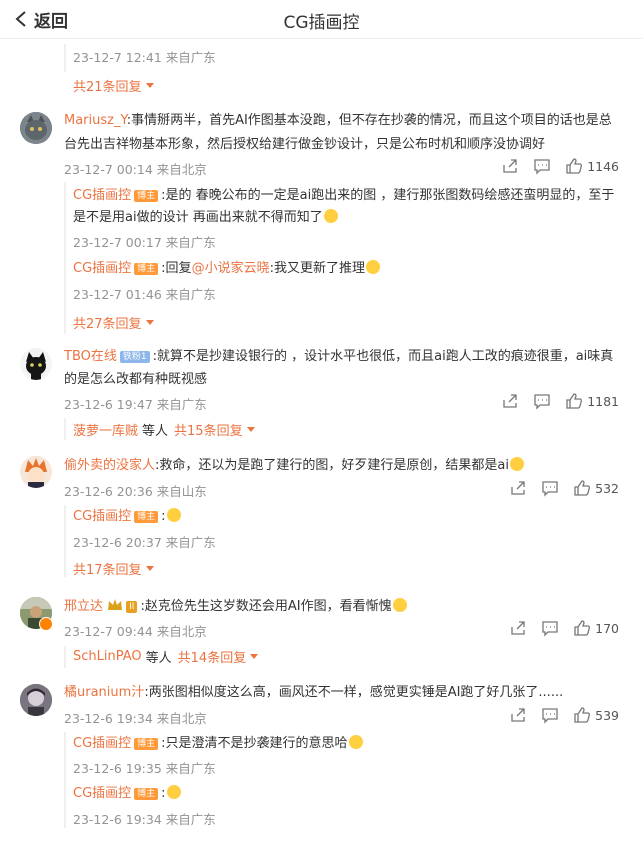  I want to click on comment-time: 23-12-7 09:44 来自北京, so click(135, 631).